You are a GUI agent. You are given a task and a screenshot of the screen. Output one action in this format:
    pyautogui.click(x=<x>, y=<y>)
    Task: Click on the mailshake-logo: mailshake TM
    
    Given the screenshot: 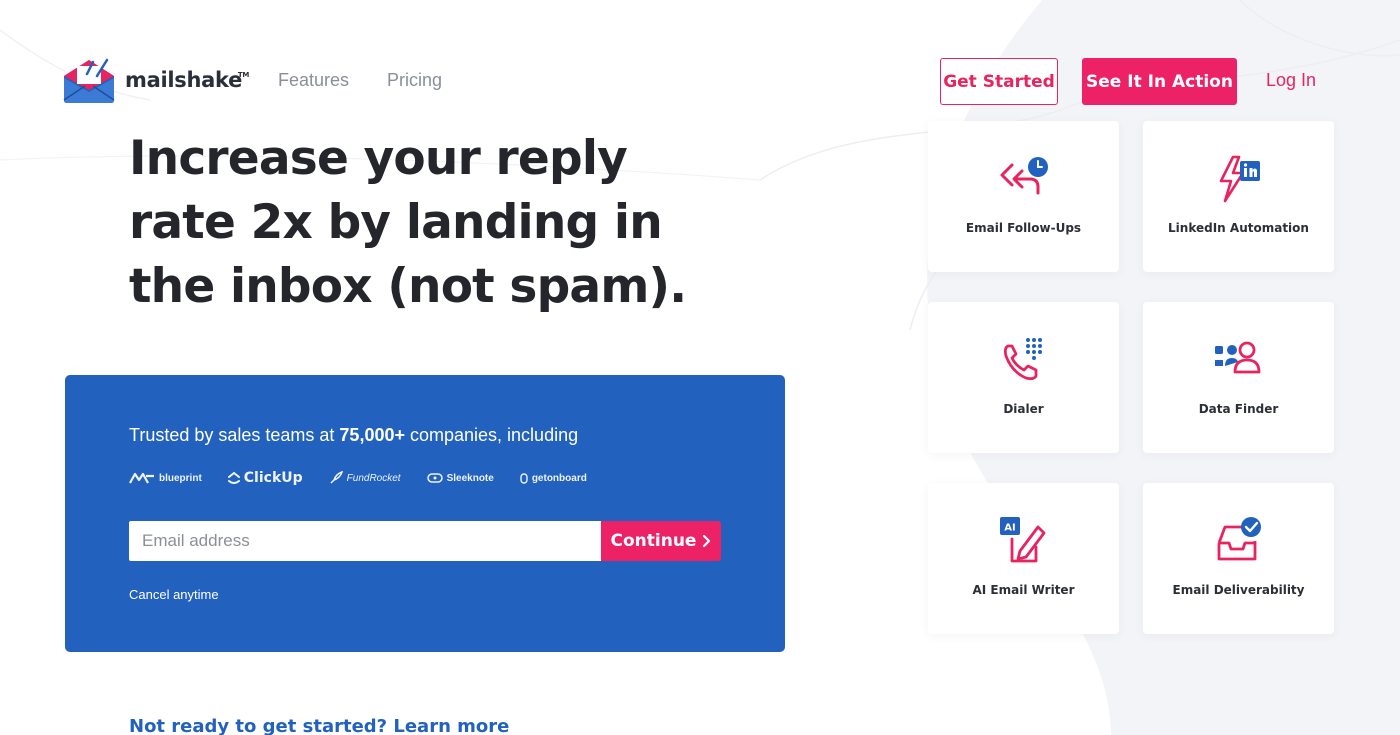 What is the action you would take?
    pyautogui.click(x=156, y=80)
    